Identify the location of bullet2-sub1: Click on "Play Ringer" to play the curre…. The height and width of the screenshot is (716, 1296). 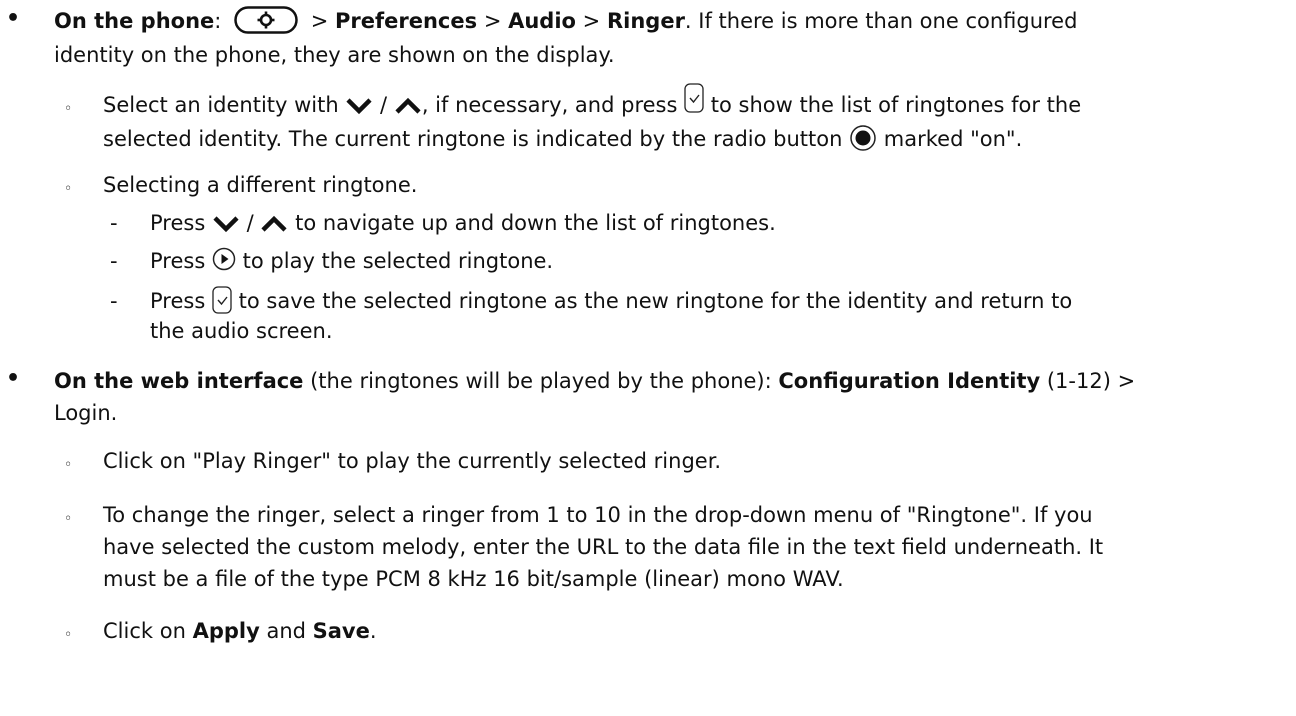
(412, 461).